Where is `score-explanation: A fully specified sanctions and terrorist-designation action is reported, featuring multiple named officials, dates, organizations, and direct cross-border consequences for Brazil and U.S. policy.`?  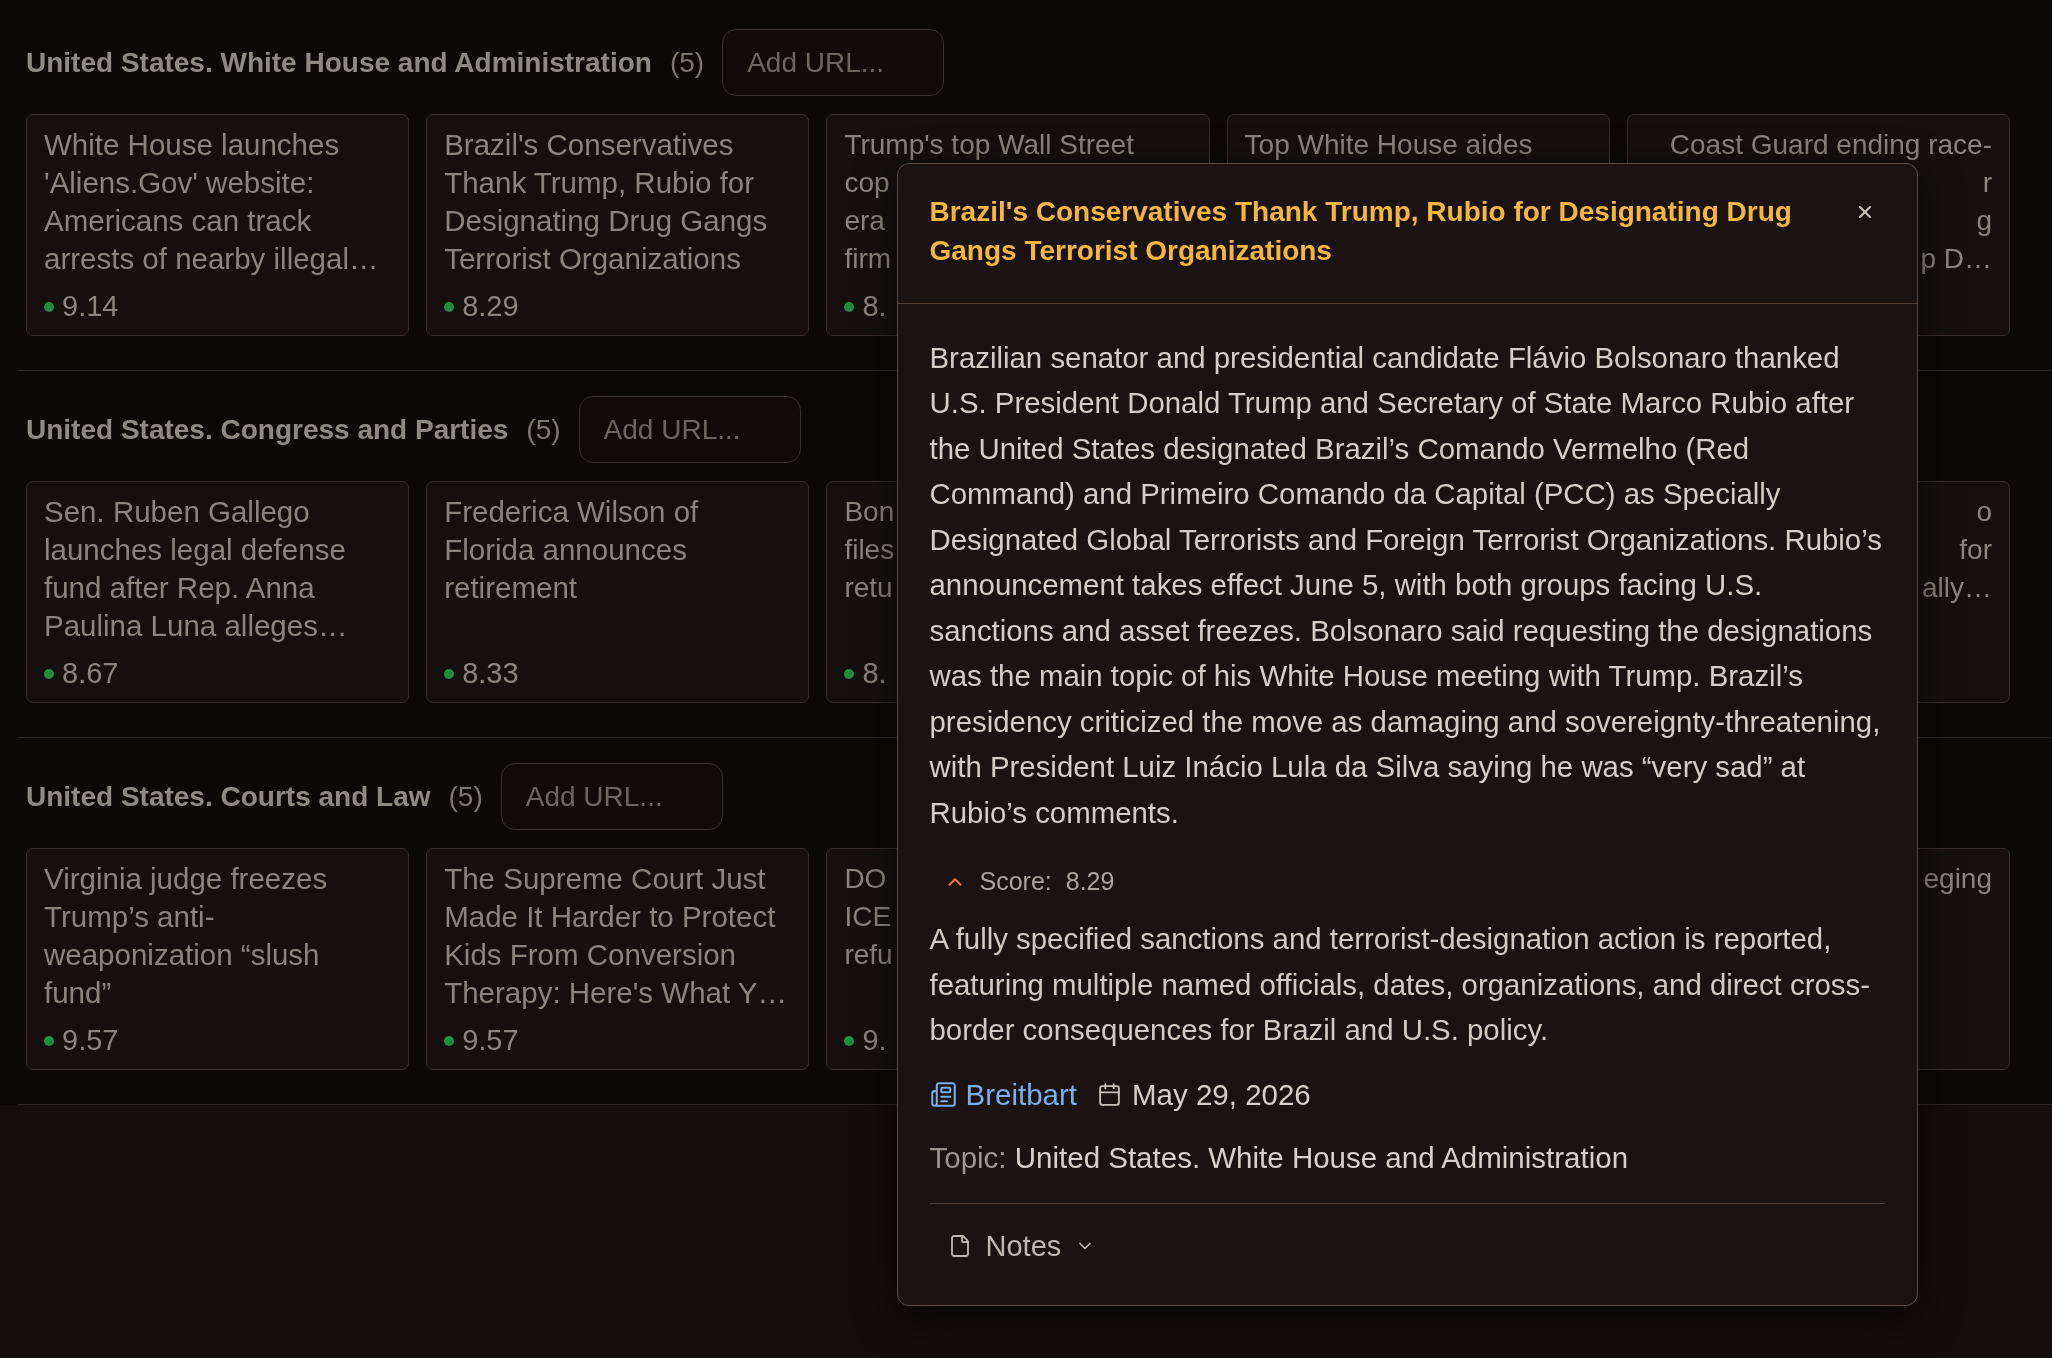 score-explanation: A fully specified sanctions and terrorist-designation action is reported, featuring multiple named officials, dates, organizations, and direct cross-border consequences for Brazil and U.S. policy. is located at coordinates (1400, 984).